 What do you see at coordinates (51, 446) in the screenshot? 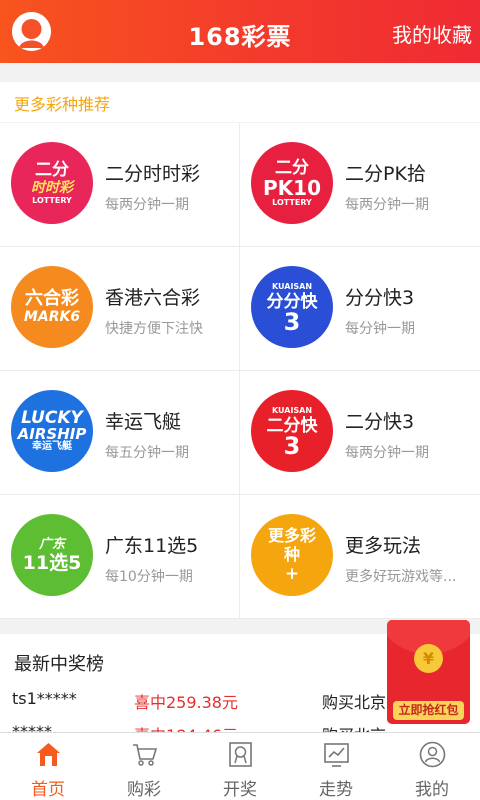
I see `logo-text-sub: 幸运飞艇` at bounding box center [51, 446].